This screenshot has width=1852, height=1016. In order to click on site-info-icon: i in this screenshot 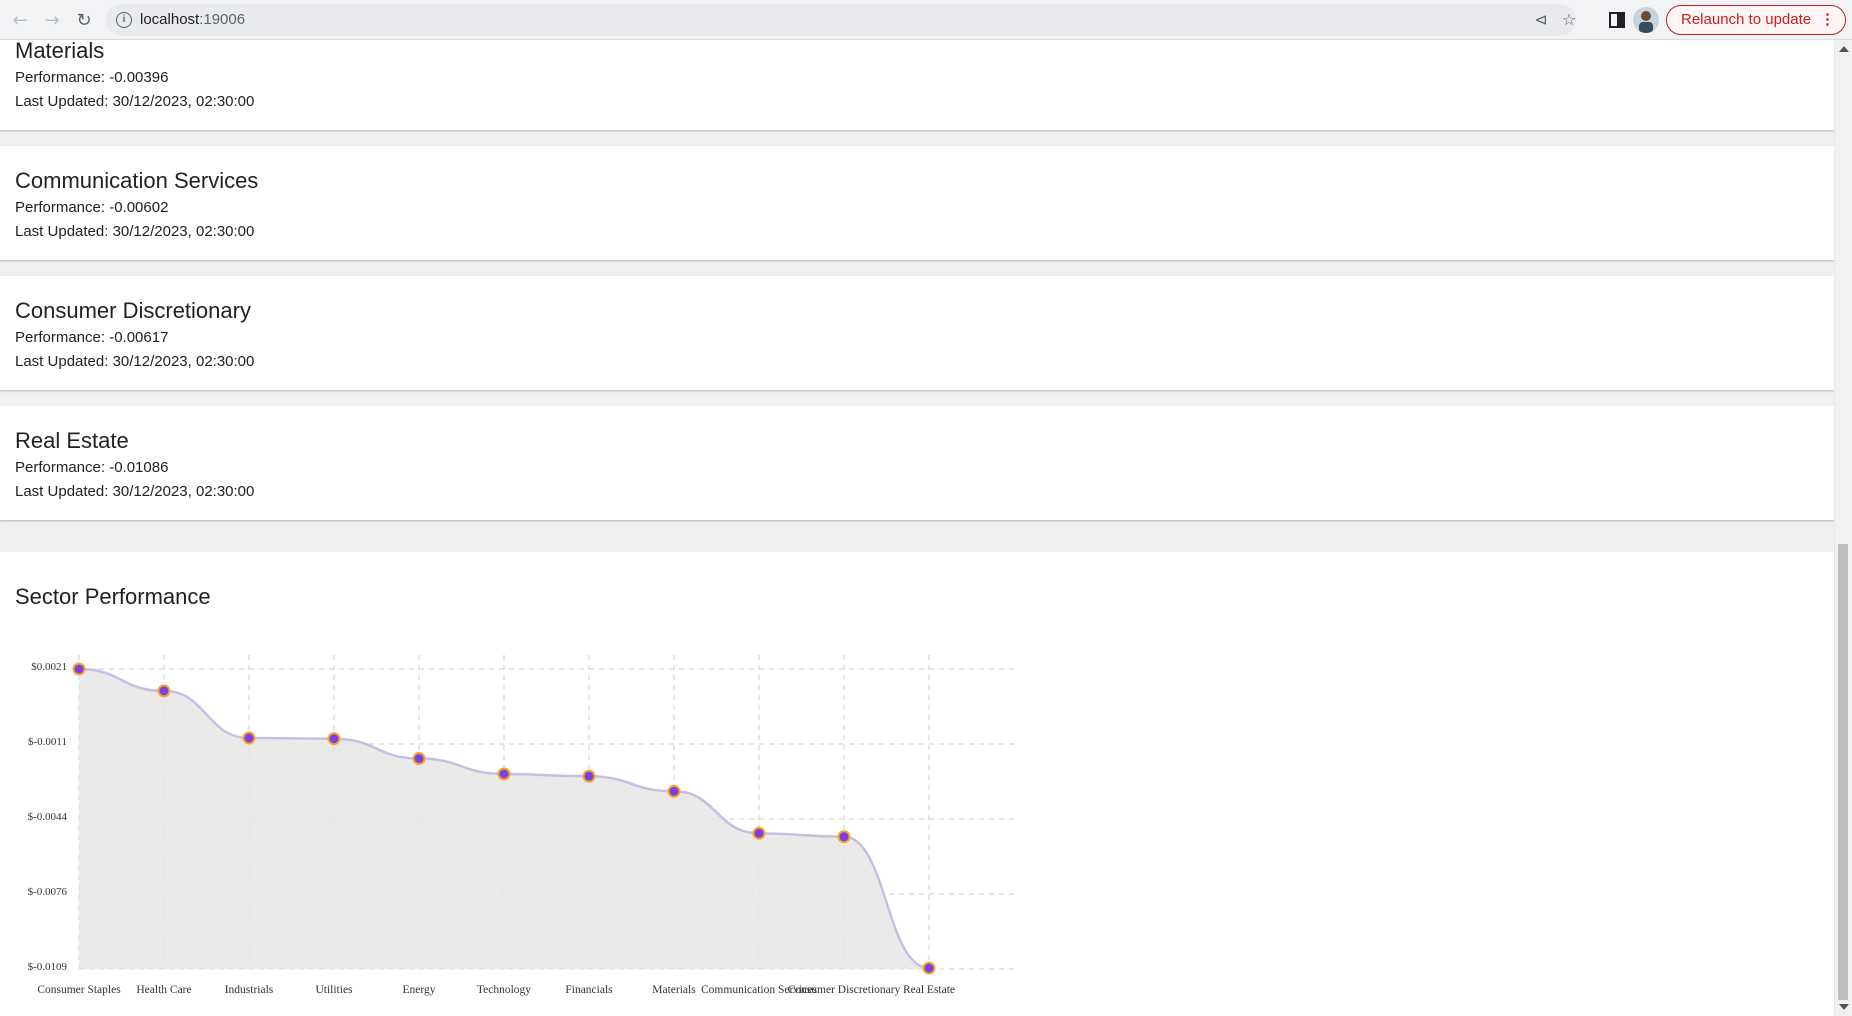, I will do `click(124, 20)`.